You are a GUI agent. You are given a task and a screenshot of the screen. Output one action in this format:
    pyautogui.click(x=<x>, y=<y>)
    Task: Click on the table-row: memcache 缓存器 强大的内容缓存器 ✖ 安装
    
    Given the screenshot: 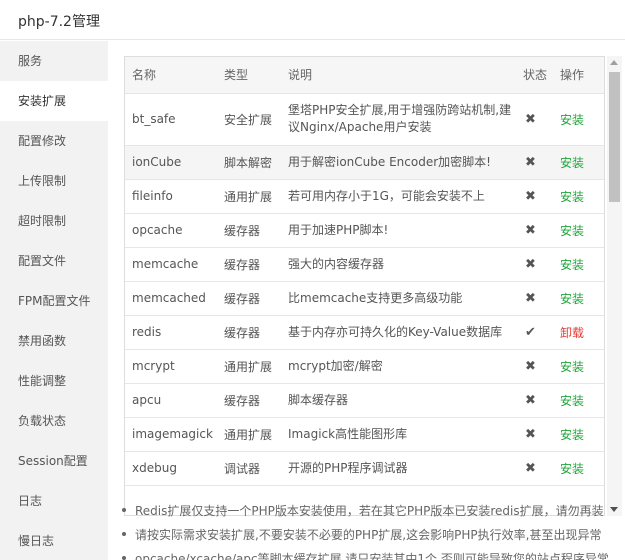 What is the action you would take?
    pyautogui.click(x=364, y=264)
    